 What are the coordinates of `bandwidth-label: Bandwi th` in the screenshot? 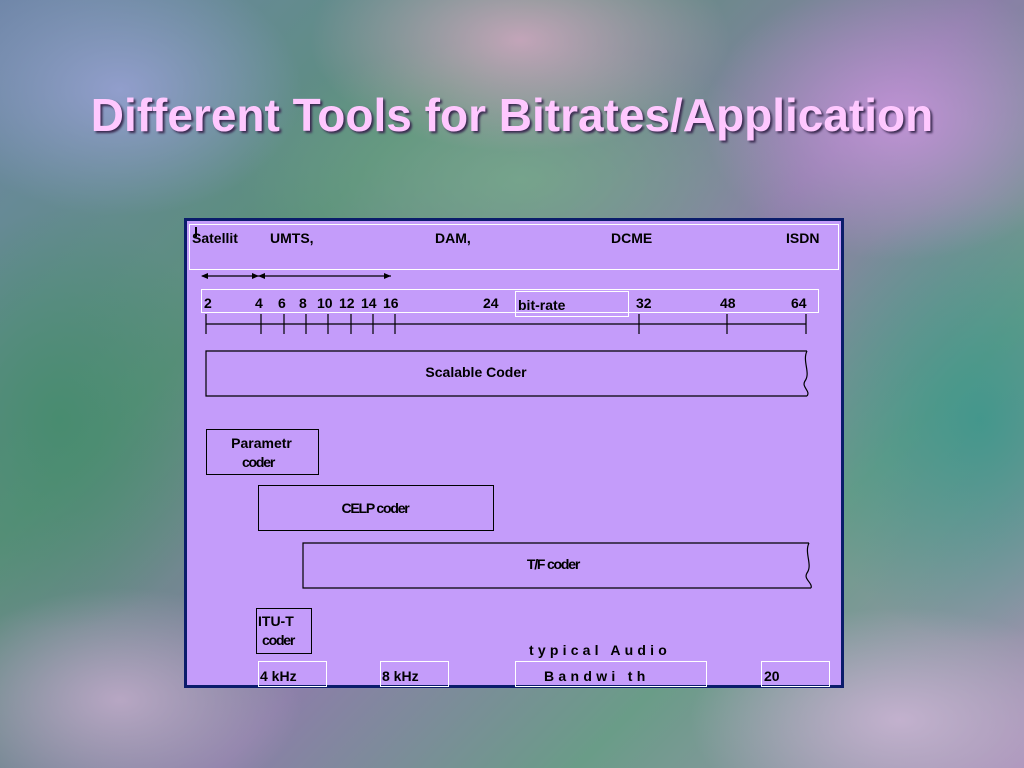 It's located at (597, 676).